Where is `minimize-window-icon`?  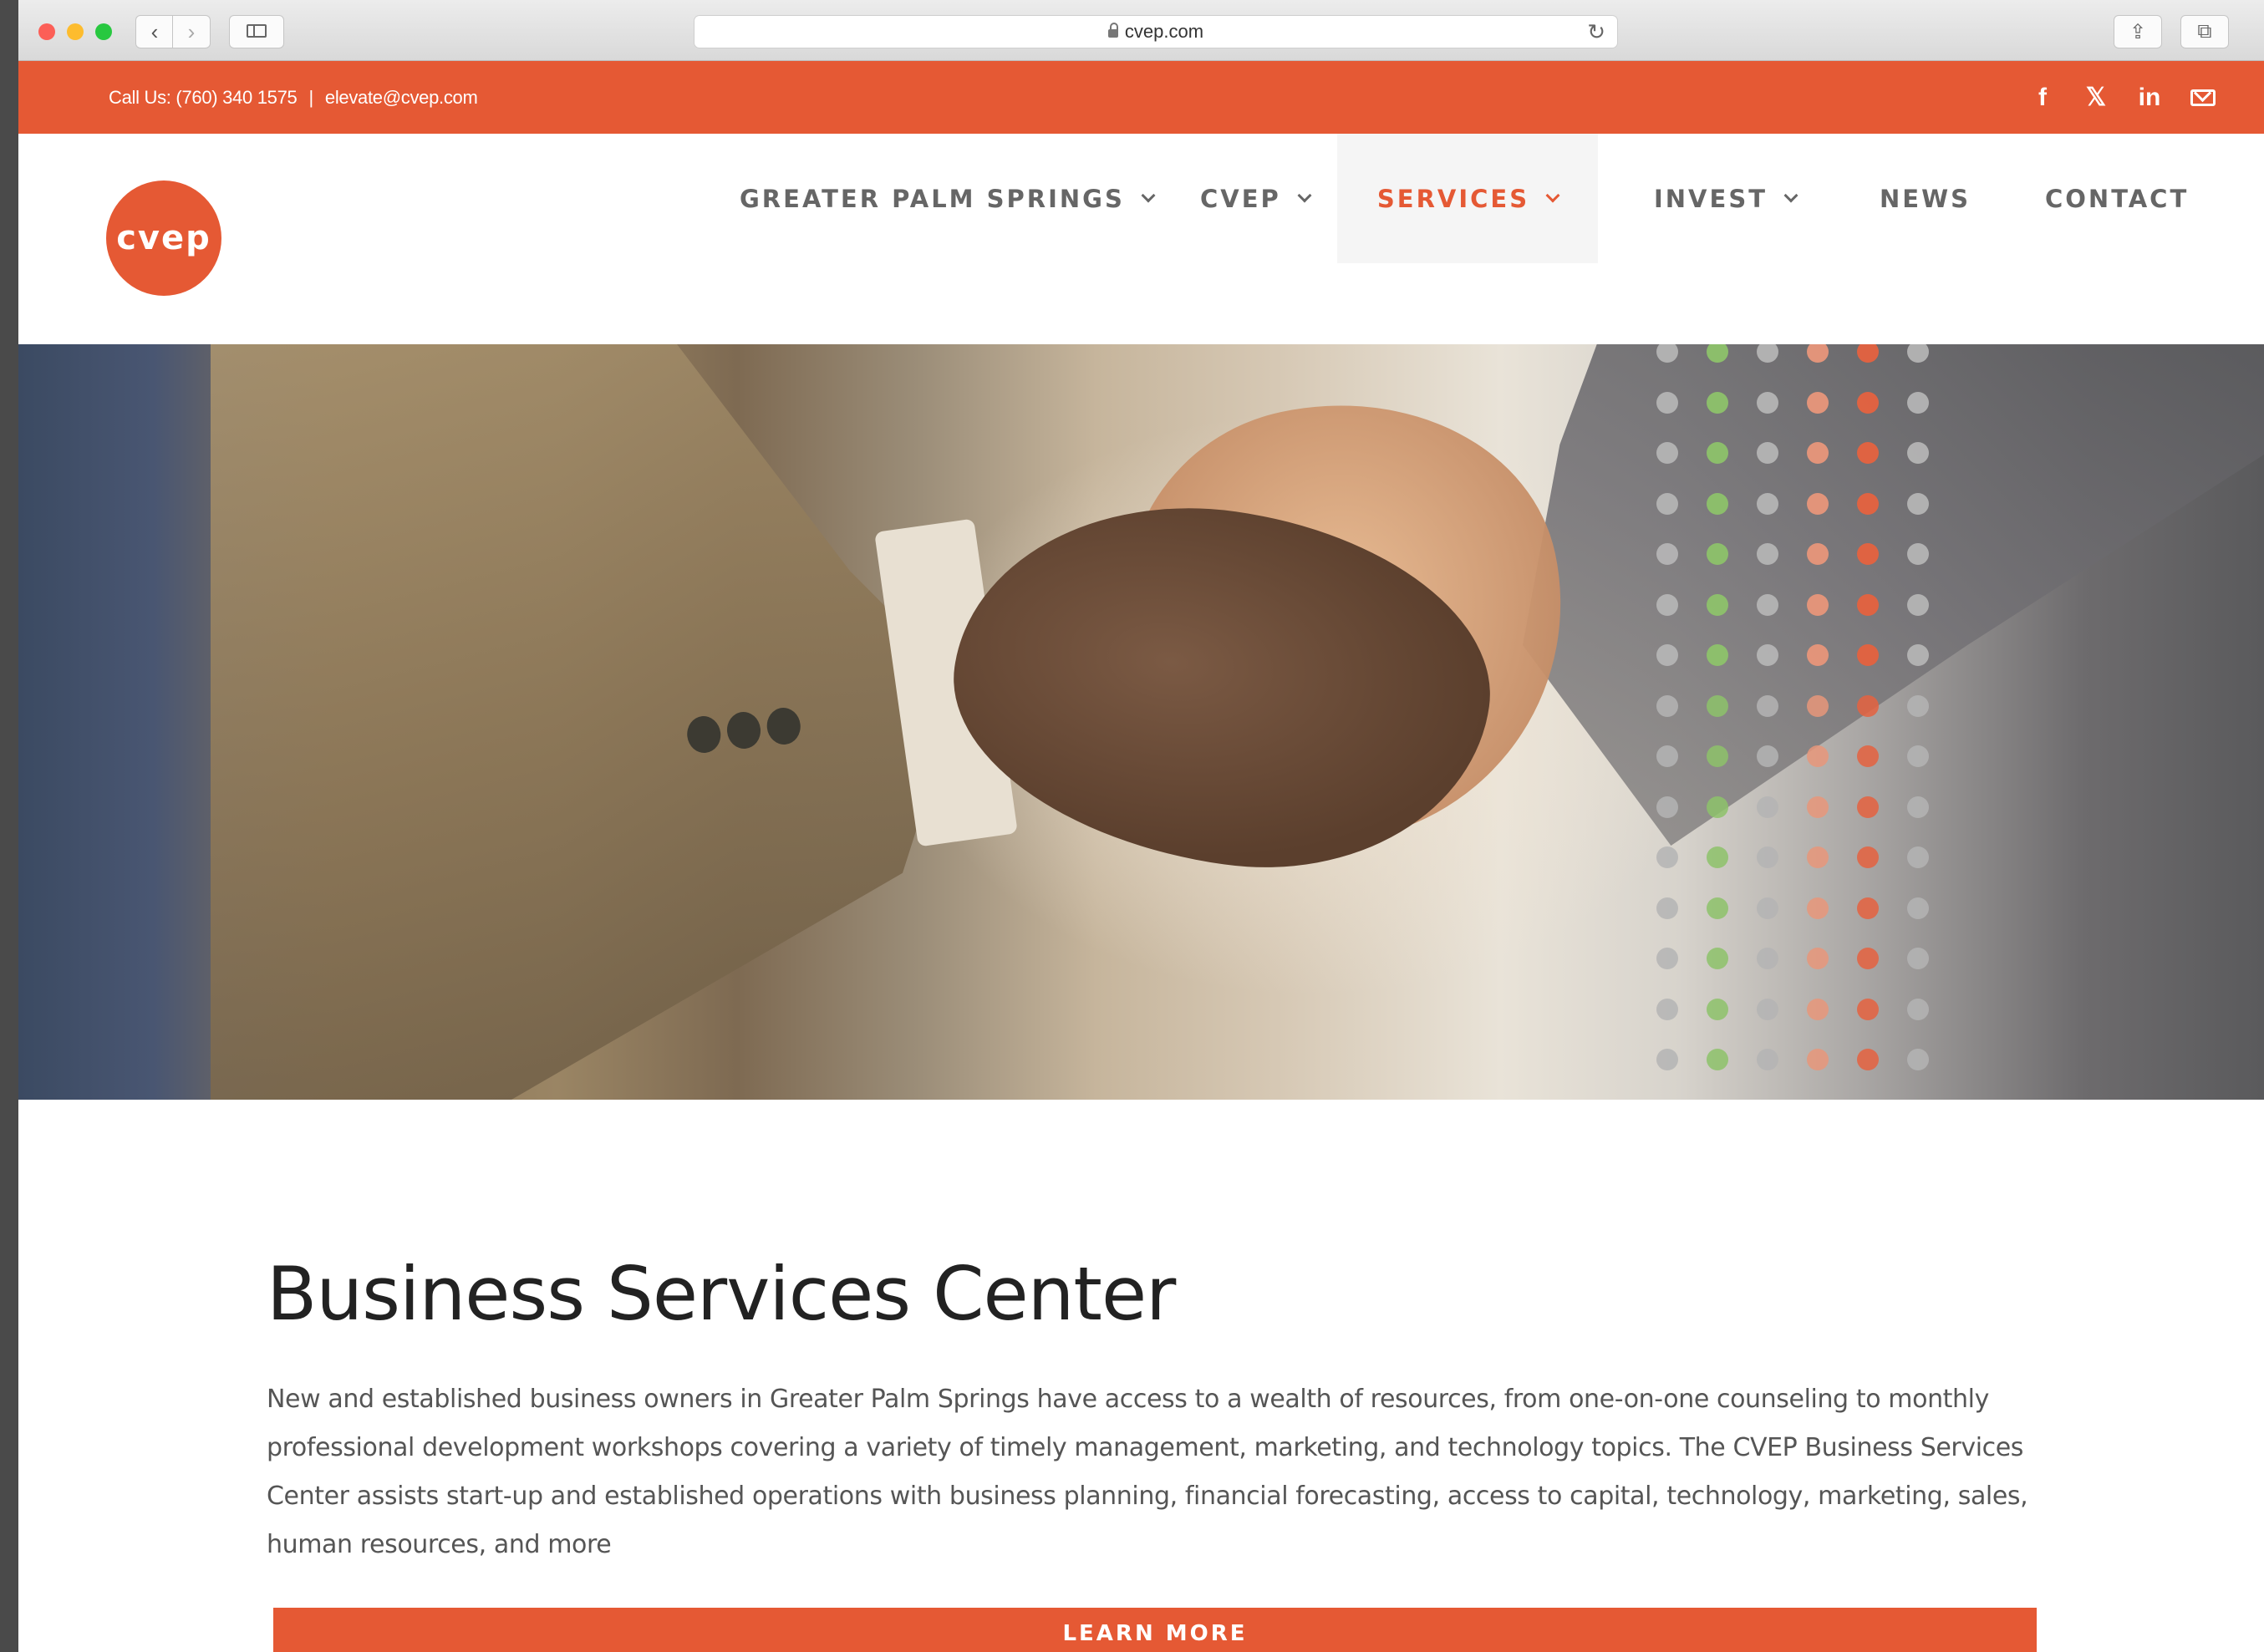
minimize-window-icon is located at coordinates (76, 32).